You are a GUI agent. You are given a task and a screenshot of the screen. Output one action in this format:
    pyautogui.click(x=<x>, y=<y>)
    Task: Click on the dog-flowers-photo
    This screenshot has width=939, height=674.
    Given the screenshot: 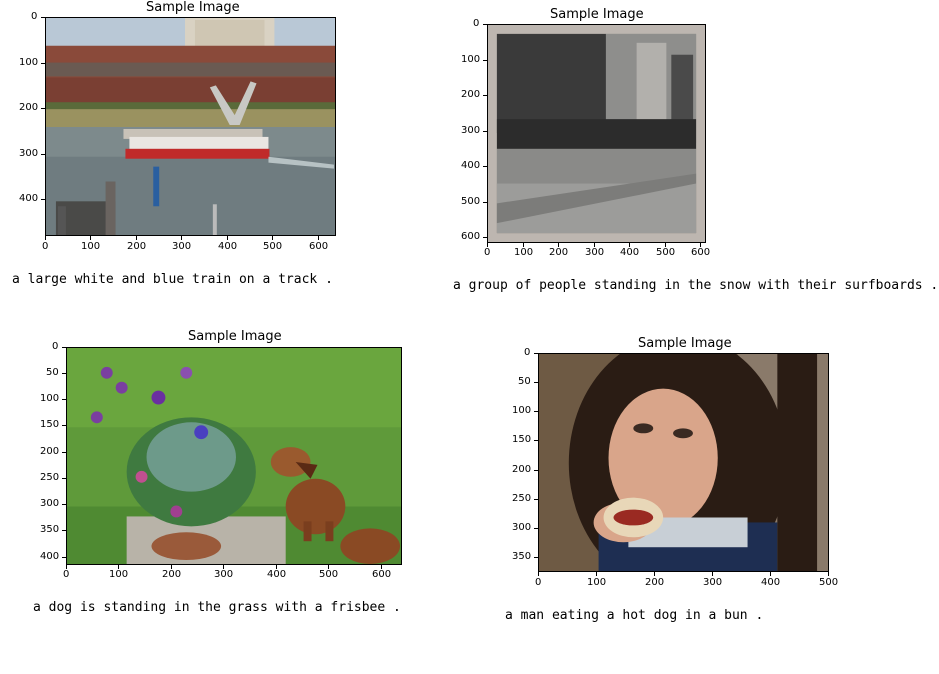 What is the action you would take?
    pyautogui.click(x=234, y=456)
    